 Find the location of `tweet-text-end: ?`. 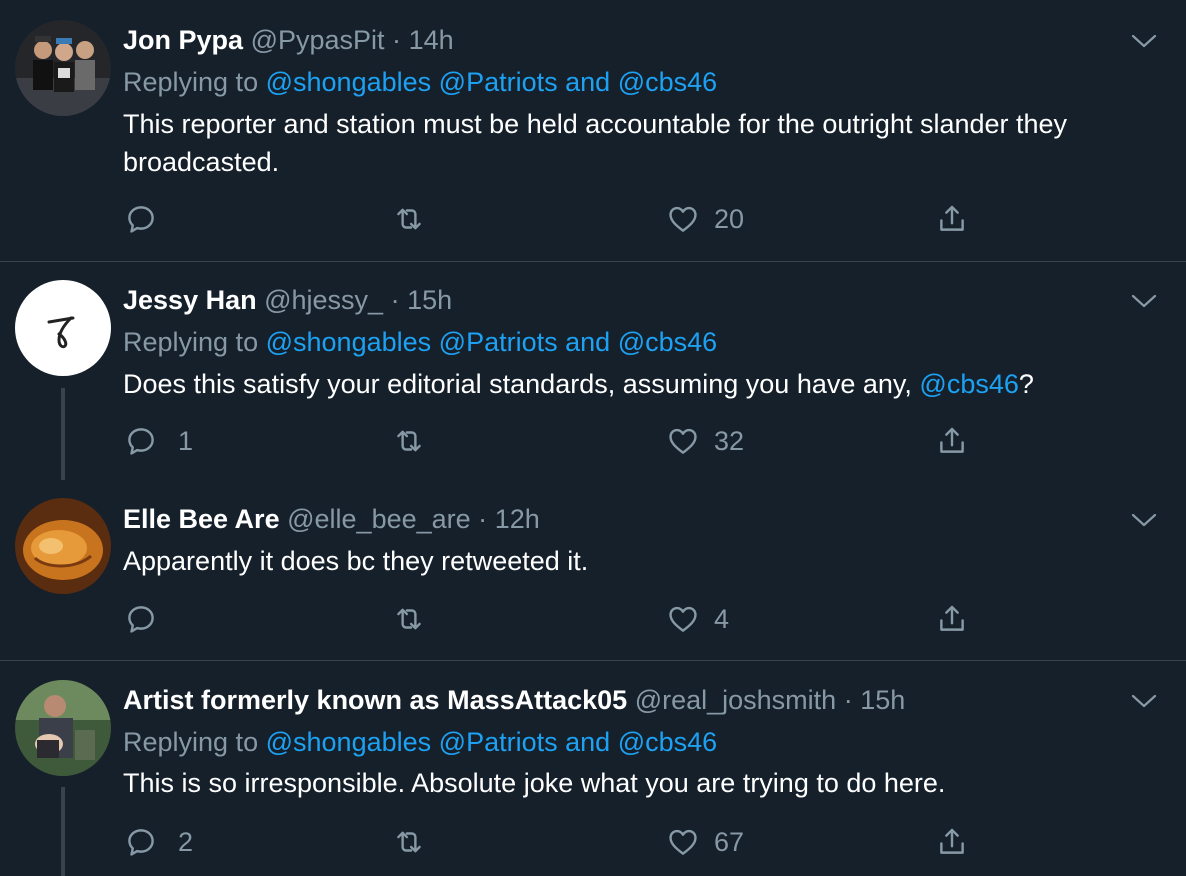

tweet-text-end: ? is located at coordinates (1026, 384).